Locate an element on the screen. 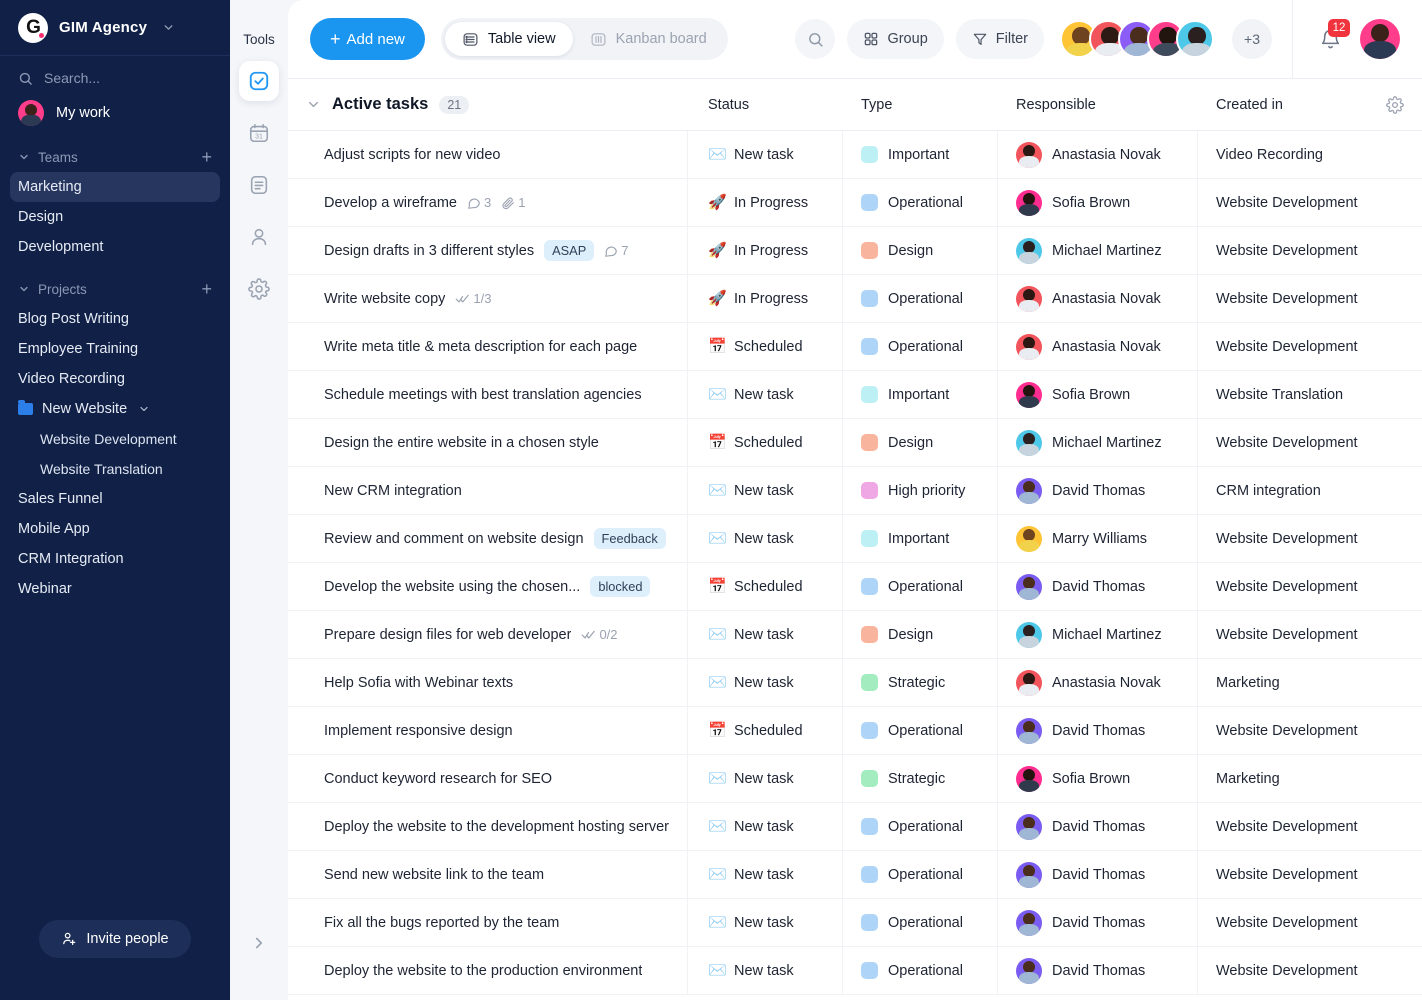 The width and height of the screenshot is (1422, 1000). sidebar-item-video-recording: Video Recording is located at coordinates (115, 379).